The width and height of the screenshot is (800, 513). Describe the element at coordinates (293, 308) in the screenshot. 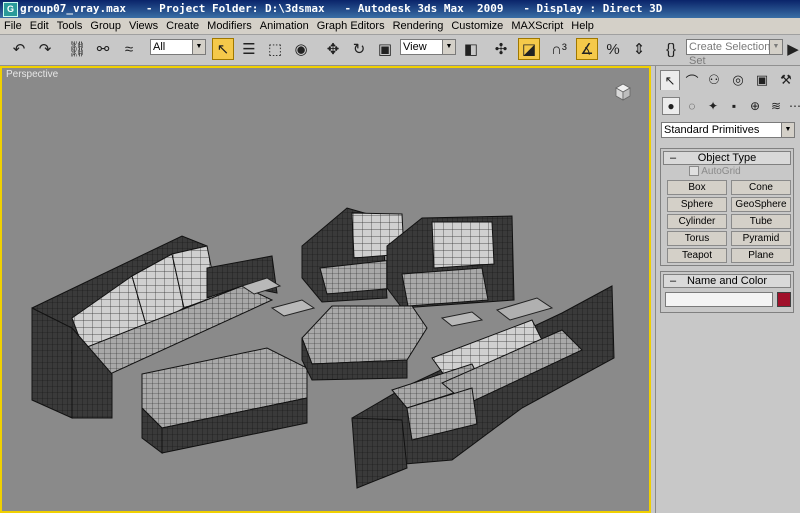

I see `side-table-middle` at that location.